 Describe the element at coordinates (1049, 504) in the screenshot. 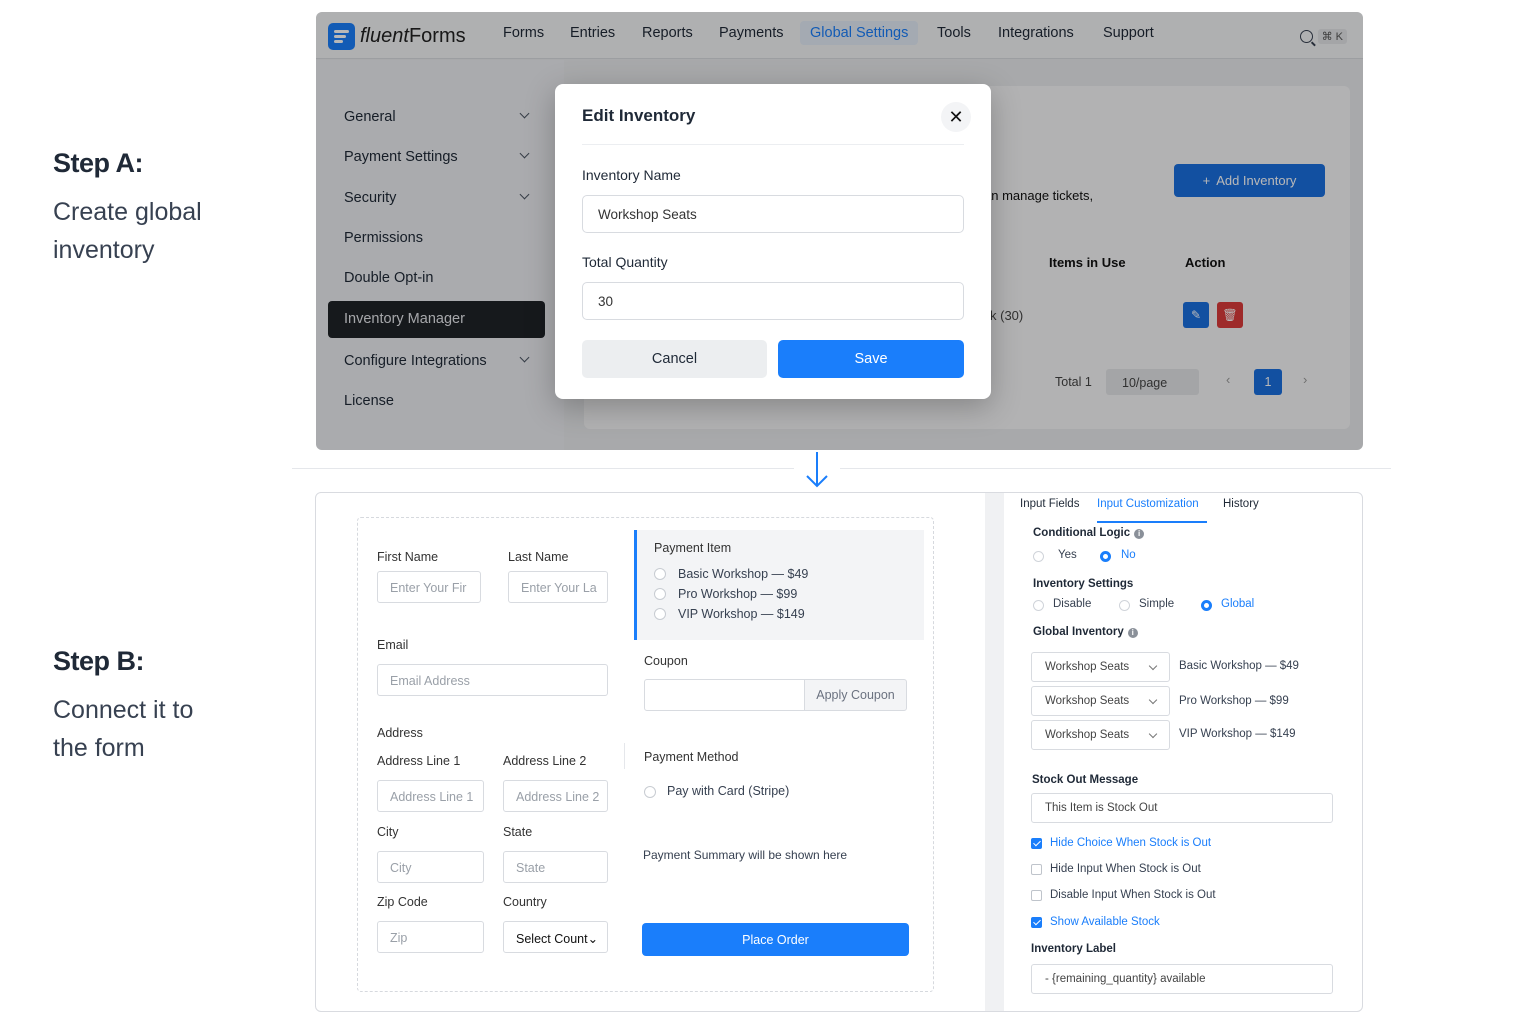

I see `tab-input-fields: Input Fields` at that location.